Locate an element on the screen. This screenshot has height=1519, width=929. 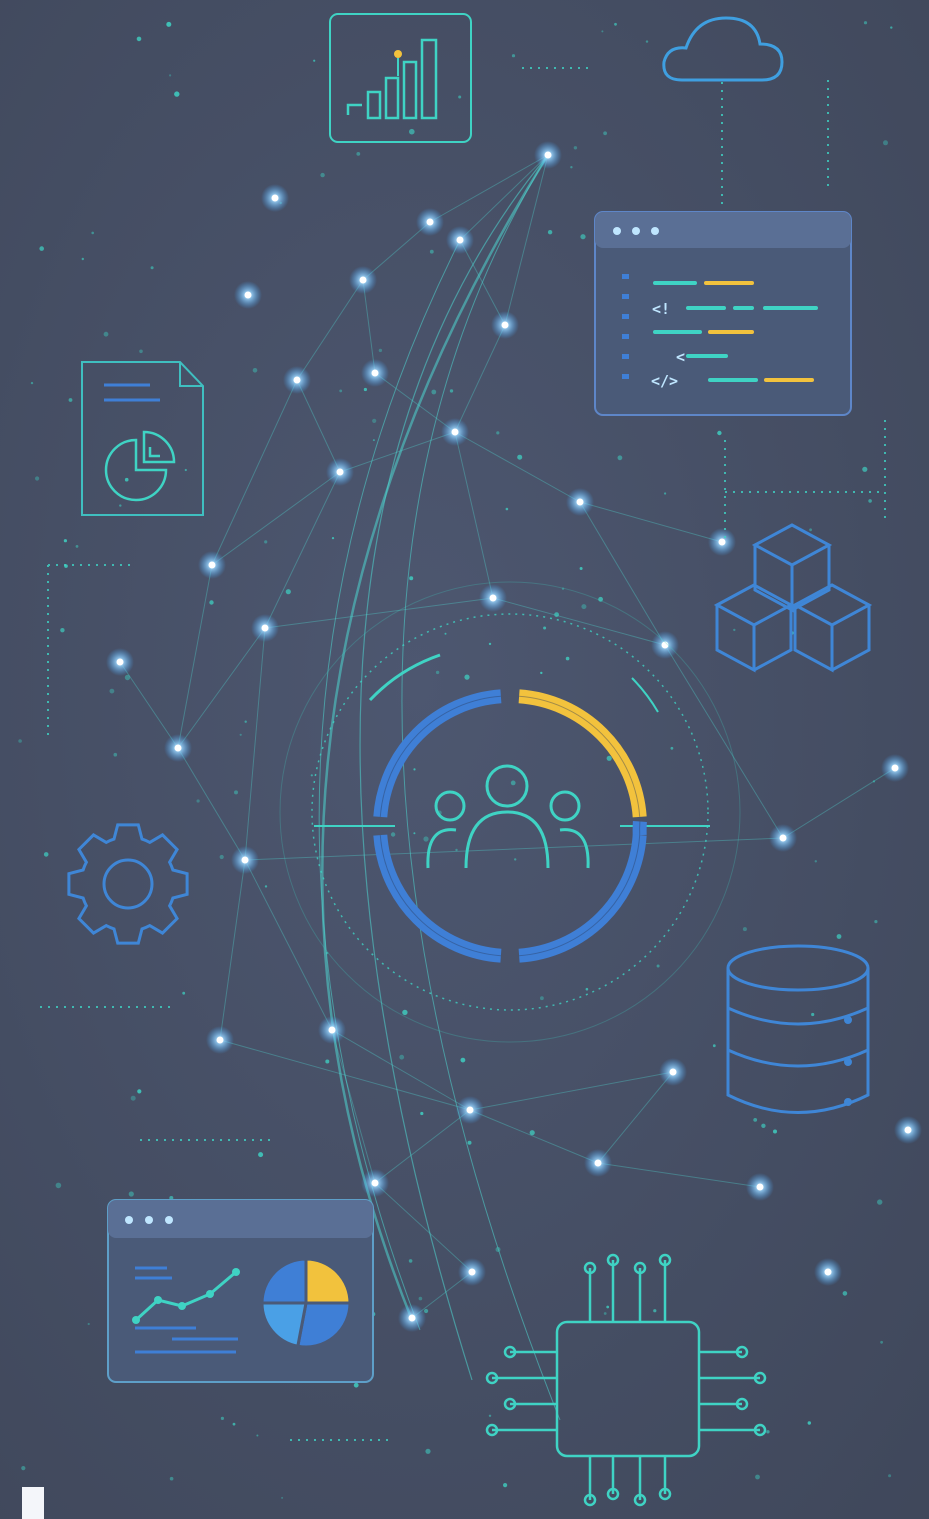
dashboard-pie is located at coordinates (306, 1303).